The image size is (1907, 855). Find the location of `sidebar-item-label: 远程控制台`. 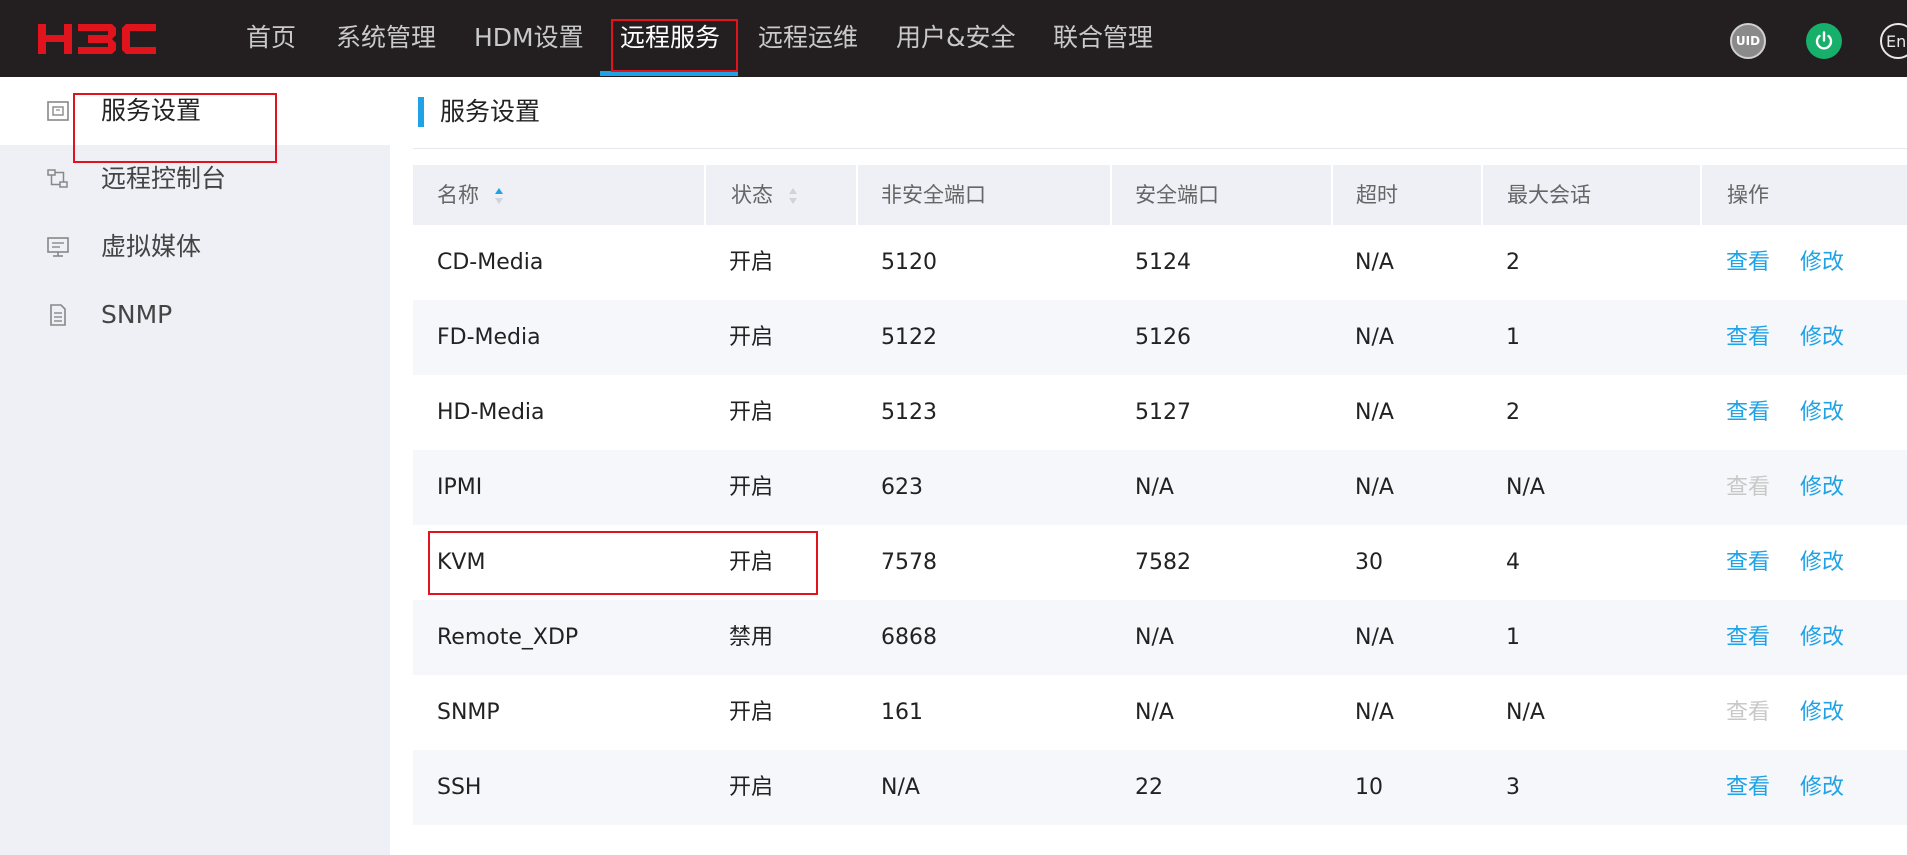

sidebar-item-label: 远程控制台 is located at coordinates (164, 178).